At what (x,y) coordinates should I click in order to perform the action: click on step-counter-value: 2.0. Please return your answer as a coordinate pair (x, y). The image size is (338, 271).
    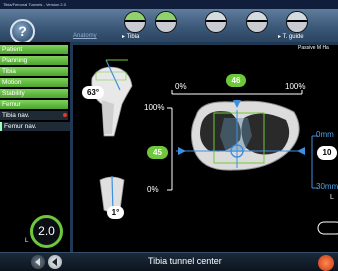
    Looking at the image, I should click on (46, 231).